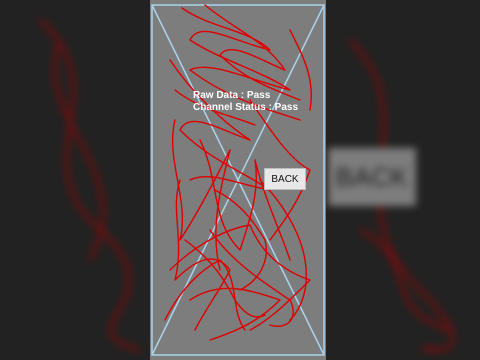  What do you see at coordinates (232, 95) in the screenshot?
I see `raw-data-status: Raw Data : Pass` at bounding box center [232, 95].